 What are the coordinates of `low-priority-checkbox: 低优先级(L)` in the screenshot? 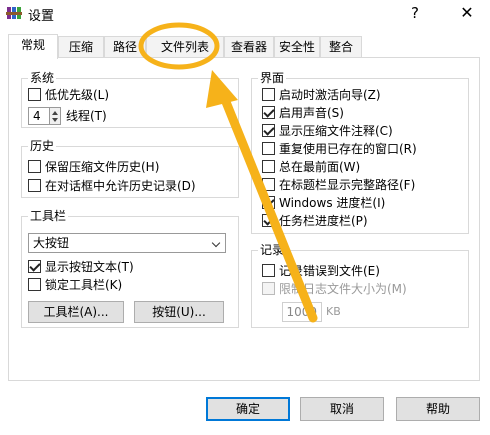 It's located at (68, 95).